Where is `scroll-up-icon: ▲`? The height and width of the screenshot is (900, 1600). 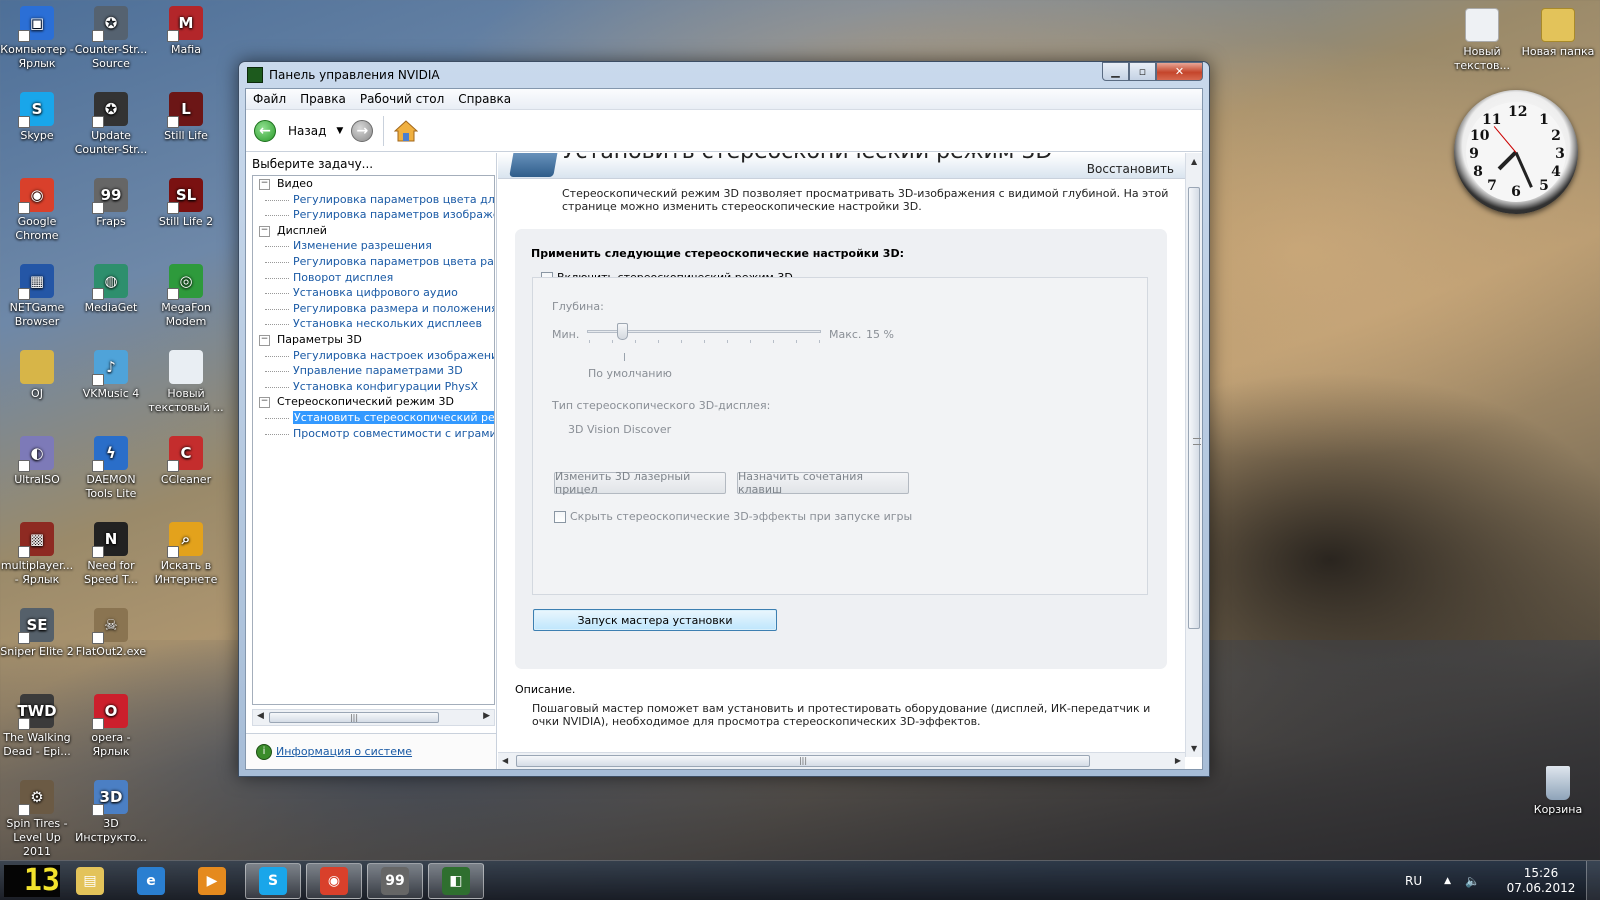
scroll-up-icon: ▲ is located at coordinates (1194, 161).